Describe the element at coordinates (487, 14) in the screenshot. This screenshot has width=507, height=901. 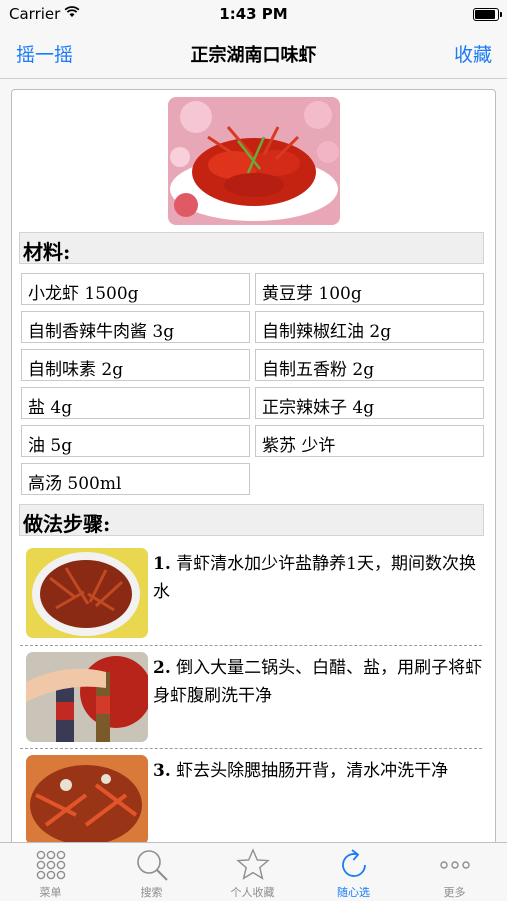
I see `battery-icon` at that location.